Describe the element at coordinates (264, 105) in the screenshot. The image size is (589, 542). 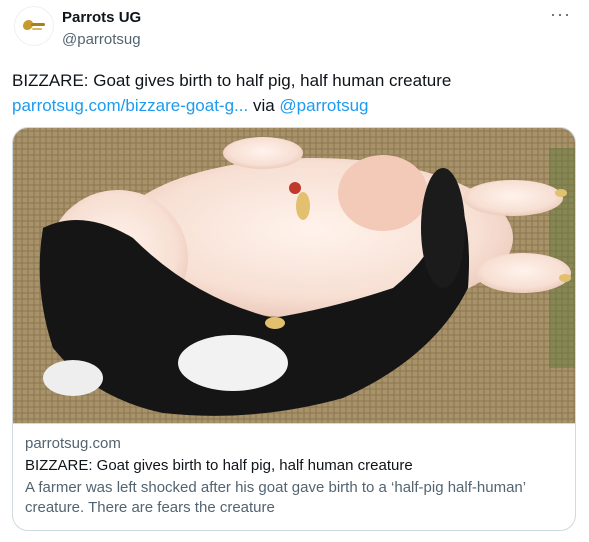
I see `via-text: via` at that location.